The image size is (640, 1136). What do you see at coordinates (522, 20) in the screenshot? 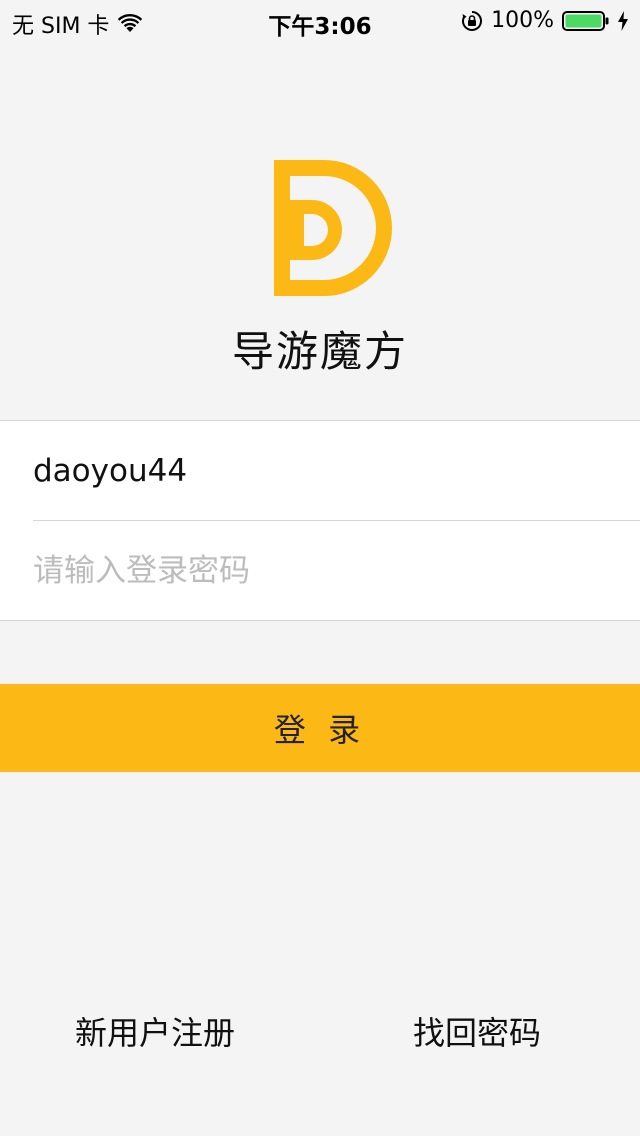
I see `battery-percent: 100%` at bounding box center [522, 20].